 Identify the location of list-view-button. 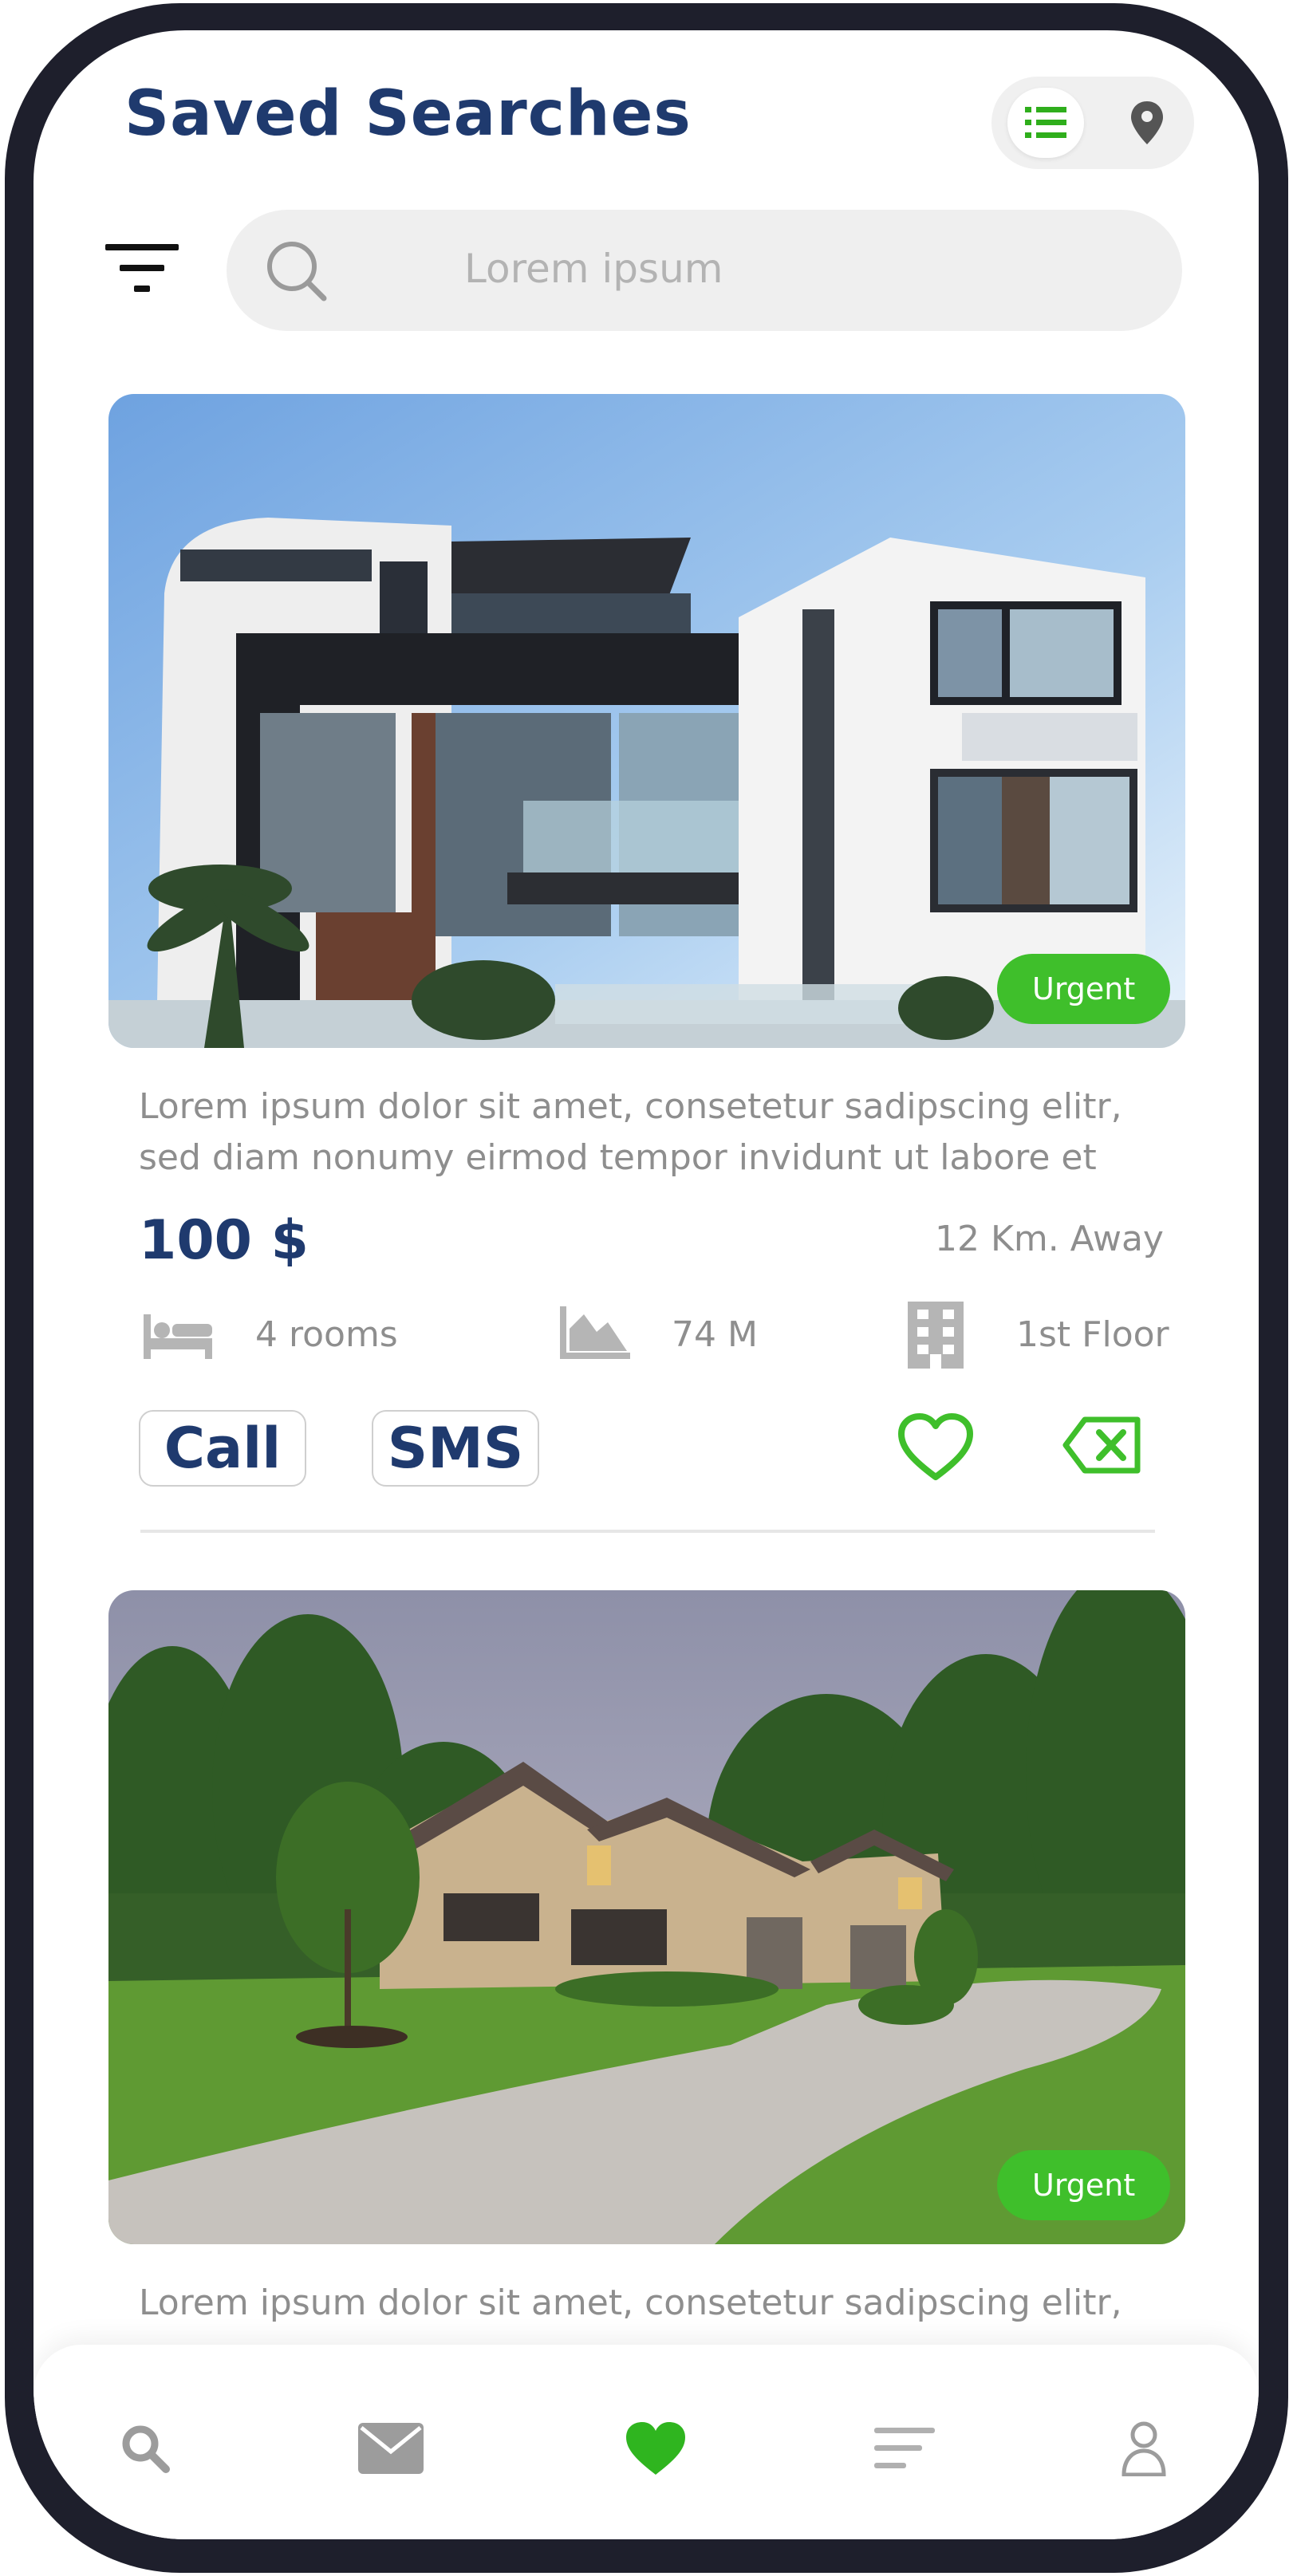
(1045, 123).